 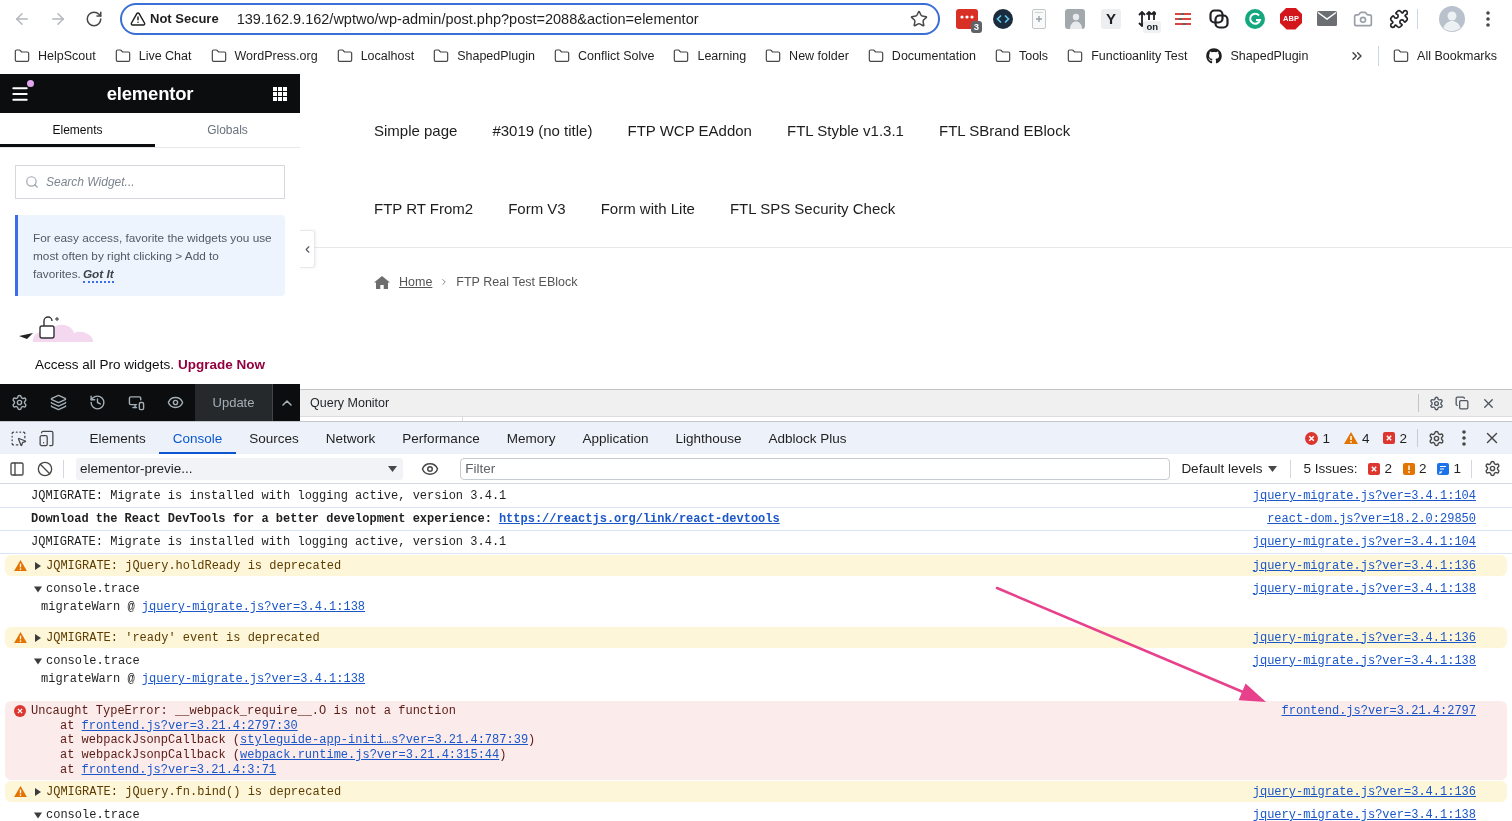 I want to click on bookmark-star-button, so click(x=919, y=18).